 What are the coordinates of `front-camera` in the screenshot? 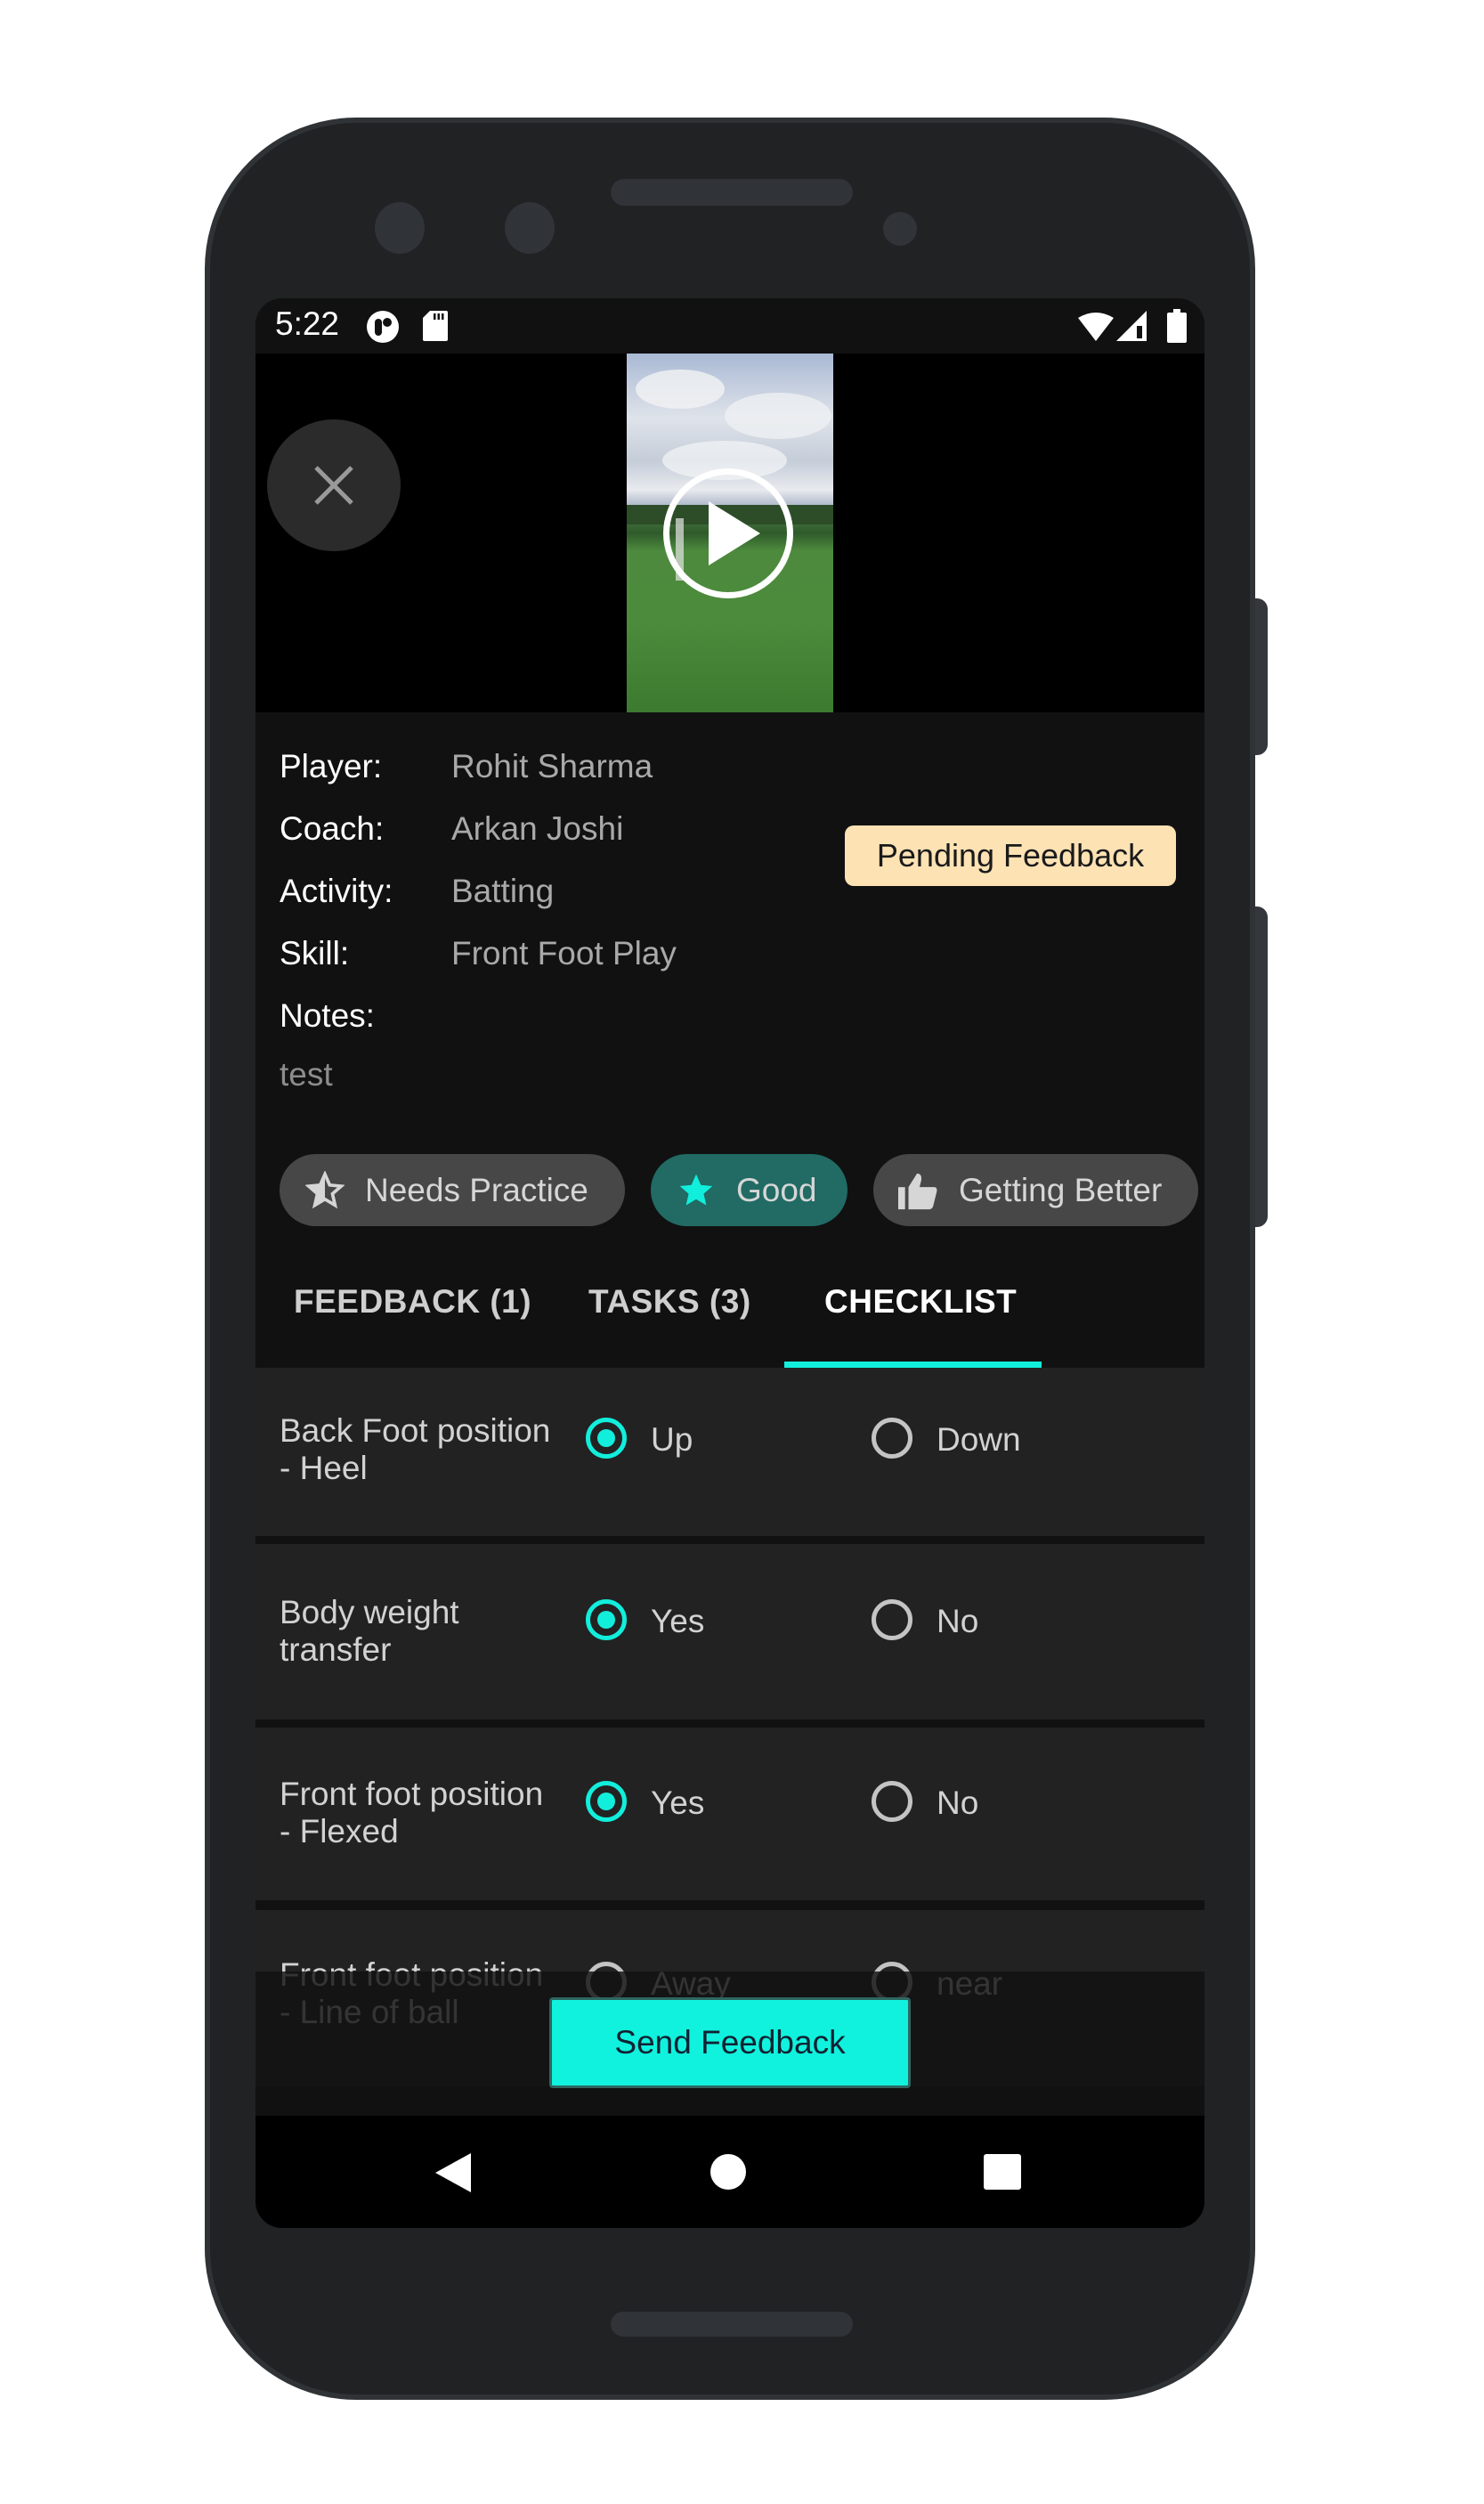 It's located at (530, 228).